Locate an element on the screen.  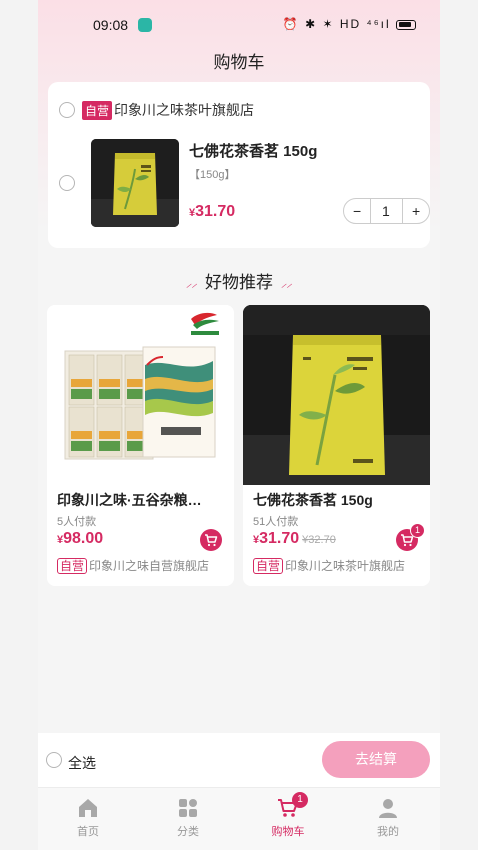
checkout-button: 去结算 is located at coordinates (376, 759).